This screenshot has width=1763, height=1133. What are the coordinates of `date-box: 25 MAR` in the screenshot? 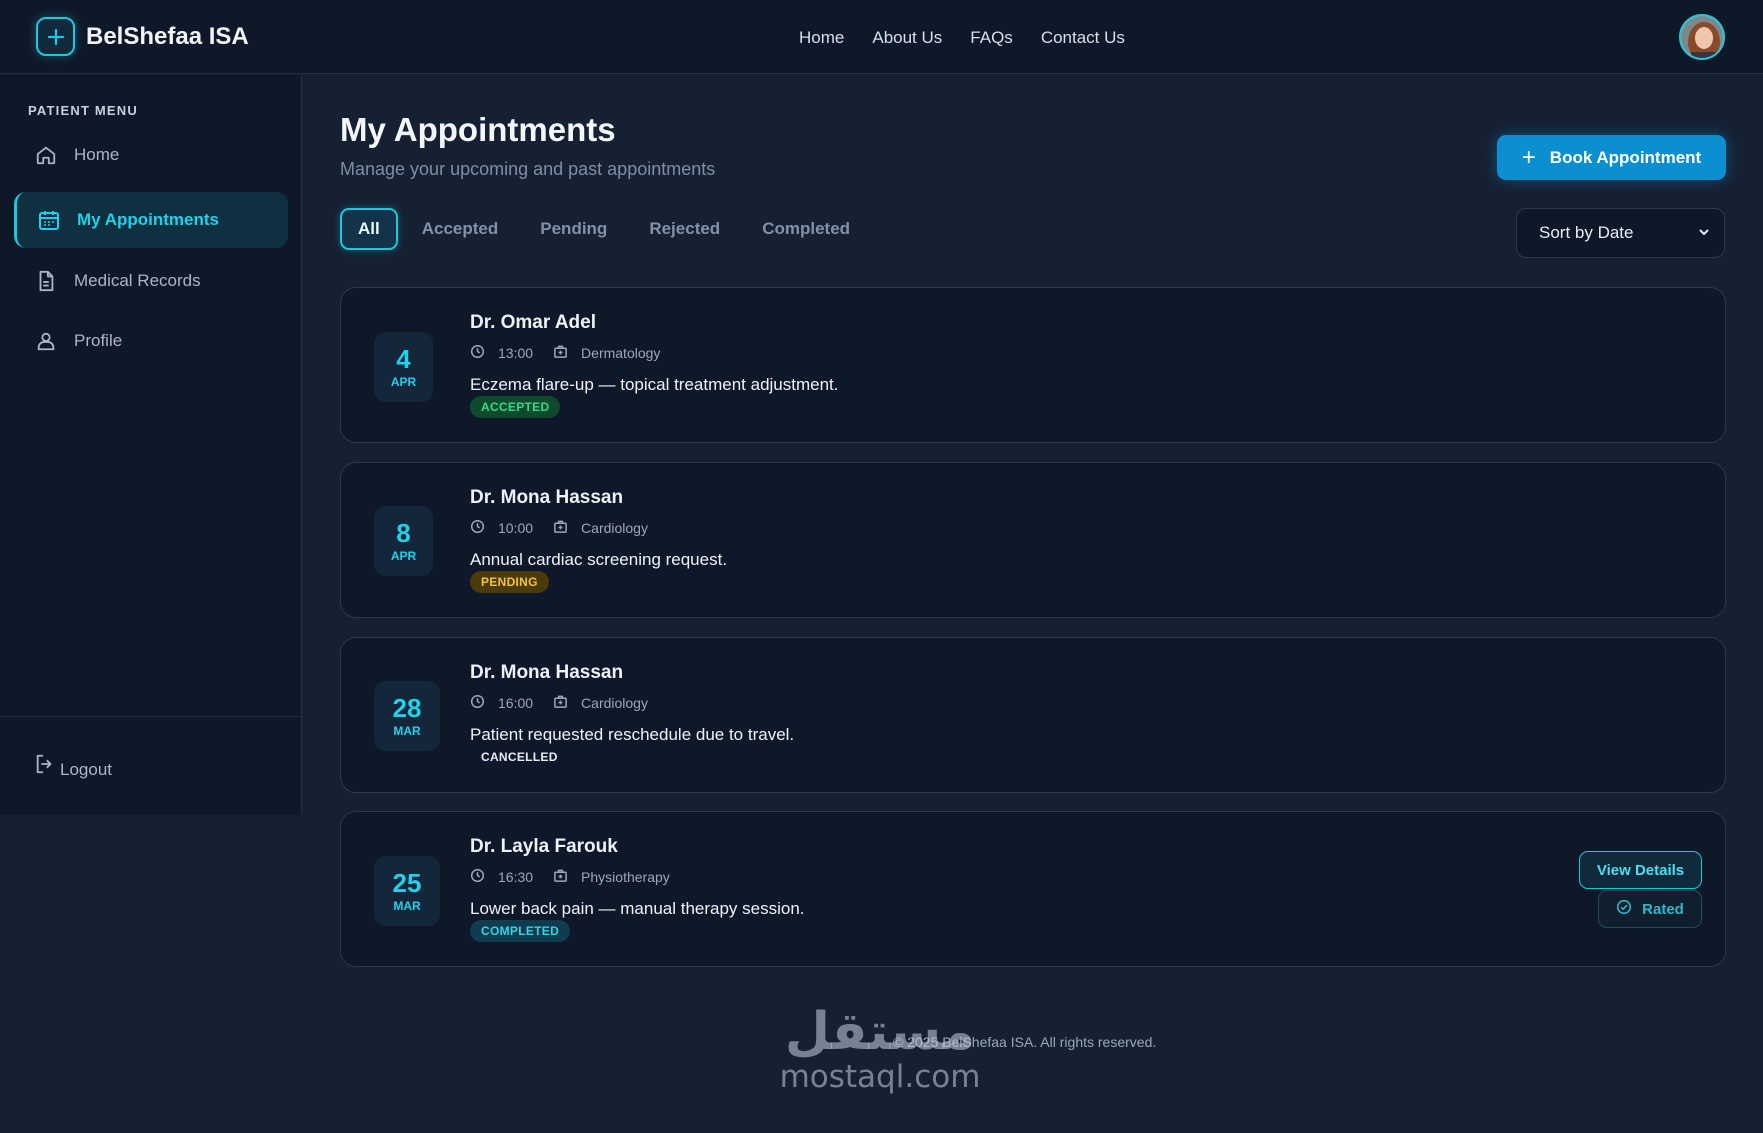 It's located at (407, 891).